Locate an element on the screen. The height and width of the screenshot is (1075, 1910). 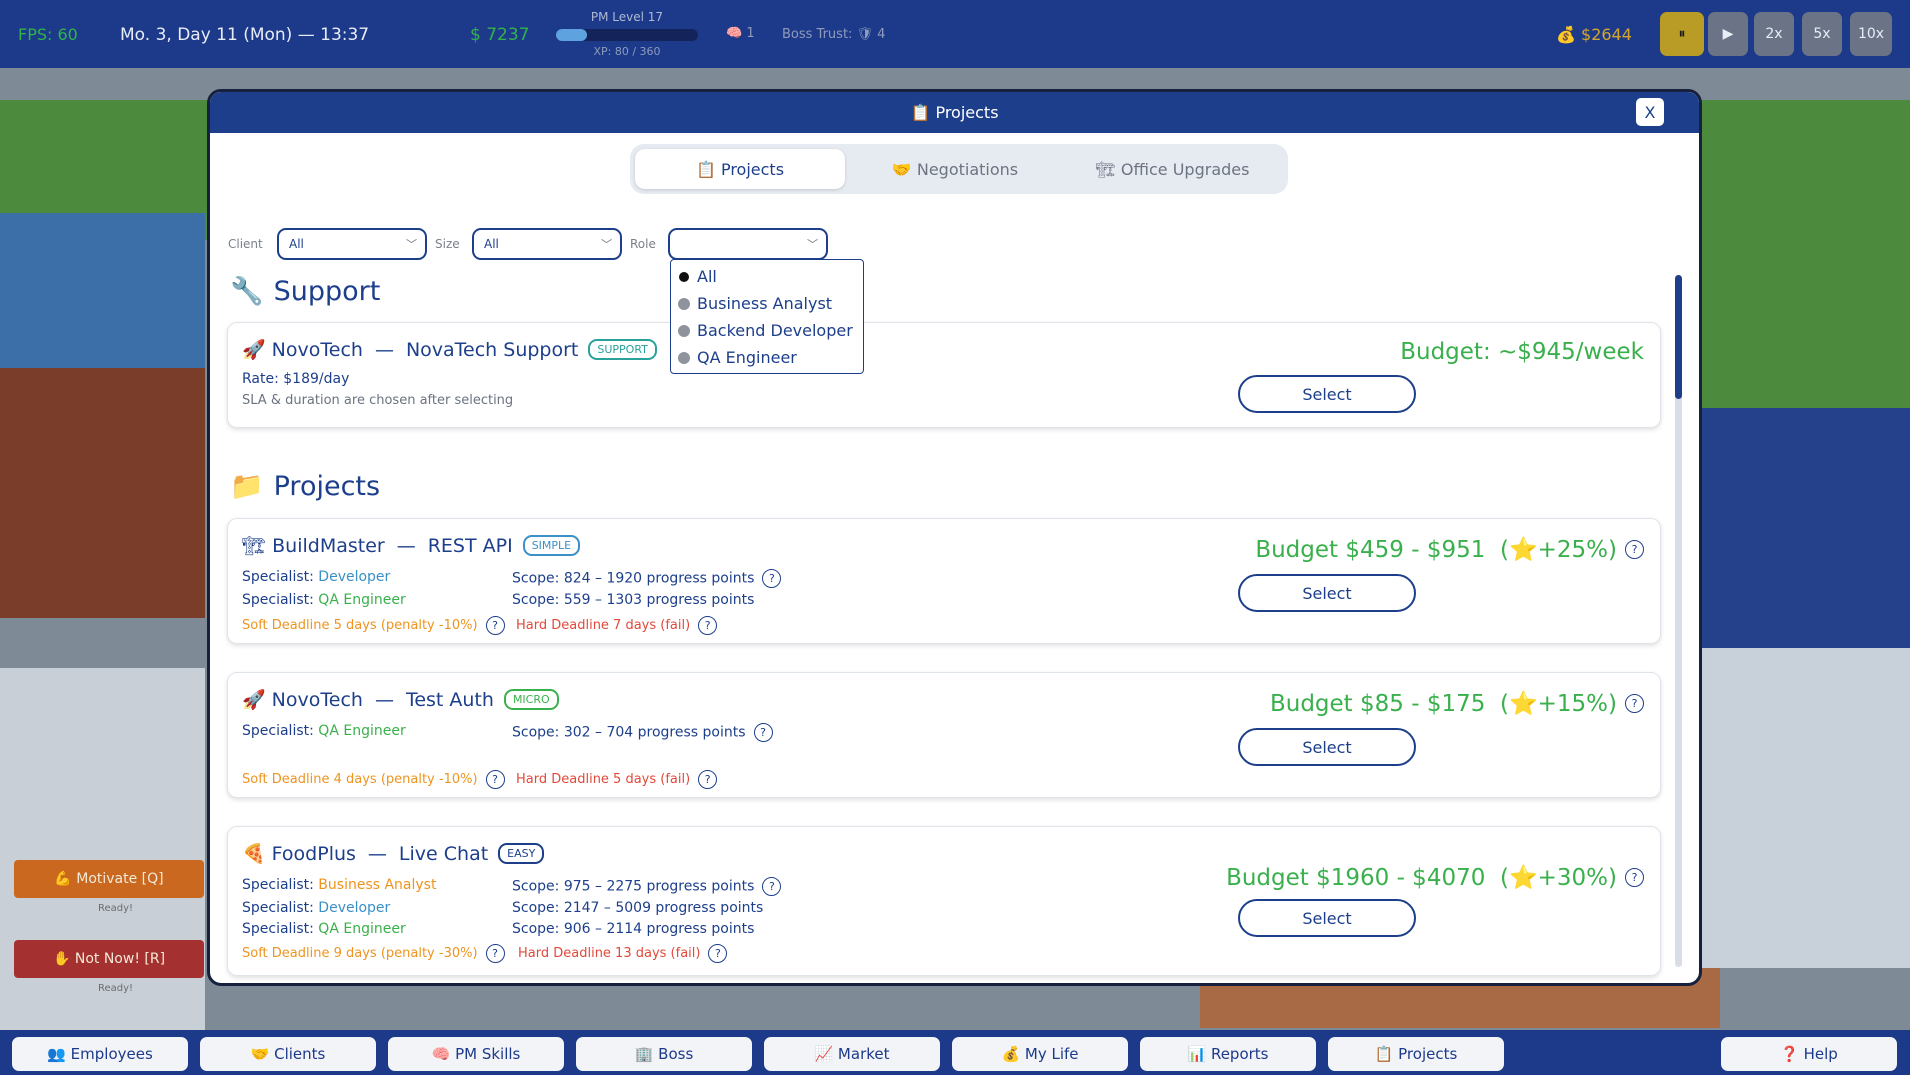
project-name: Test Auth is located at coordinates (449, 699).